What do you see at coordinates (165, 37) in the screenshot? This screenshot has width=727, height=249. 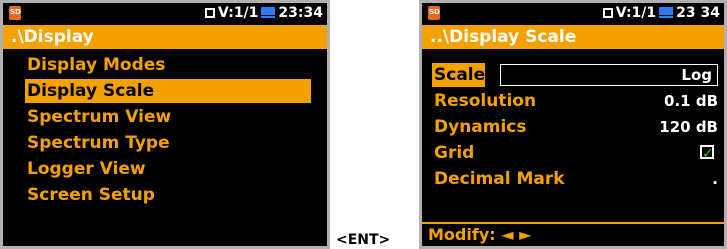 I see `path-title: .\Display` at bounding box center [165, 37].